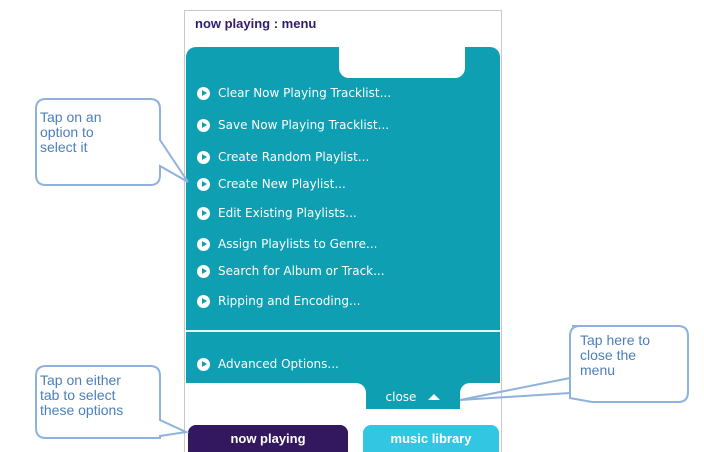 This screenshot has height=452, width=704. I want to click on callout-close-menu: Tap here to close the menu, so click(615, 355).